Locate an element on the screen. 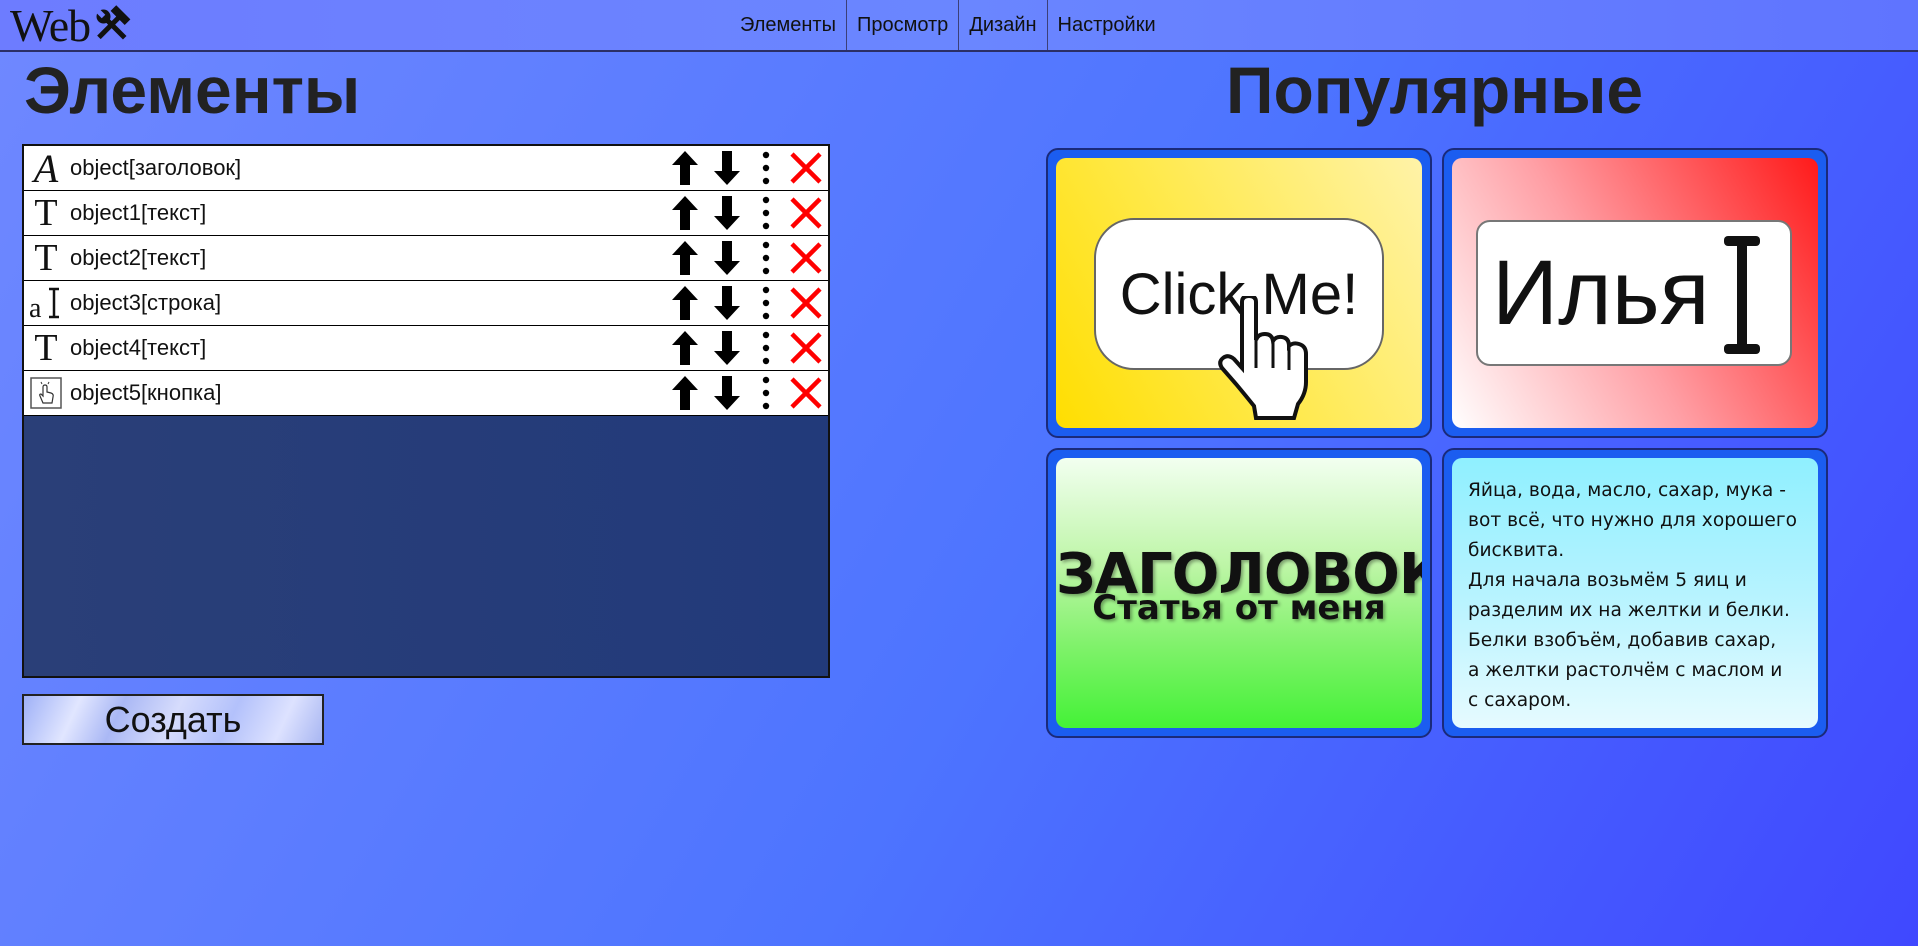  card-preview: ЗАГОЛОВОК Статья от меня is located at coordinates (1239, 593).